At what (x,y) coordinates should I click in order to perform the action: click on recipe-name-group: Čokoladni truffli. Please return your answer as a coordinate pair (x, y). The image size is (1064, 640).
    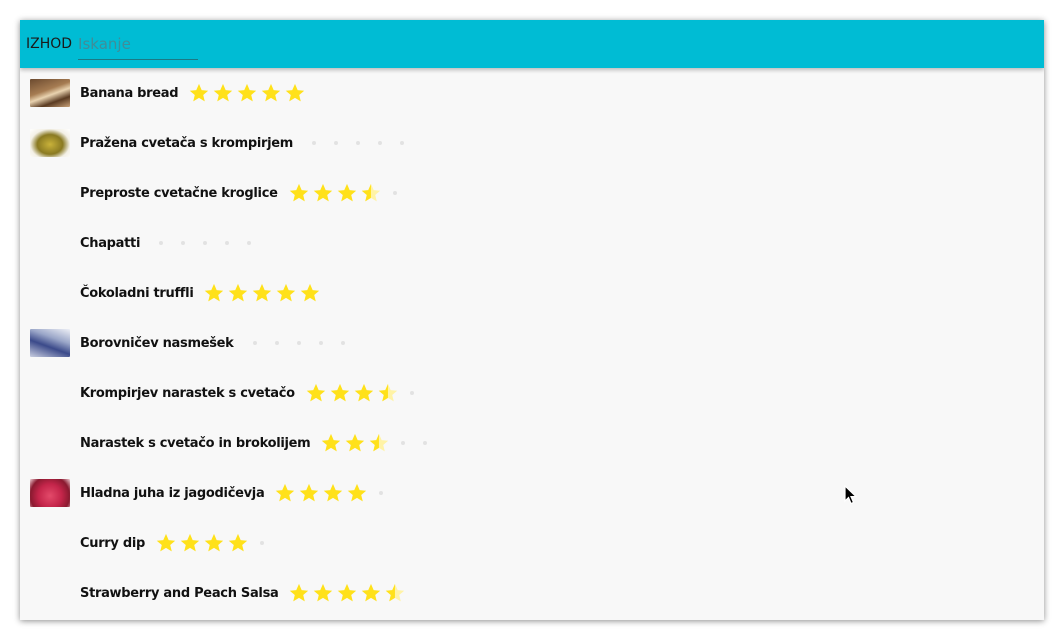
    Looking at the image, I should click on (201, 293).